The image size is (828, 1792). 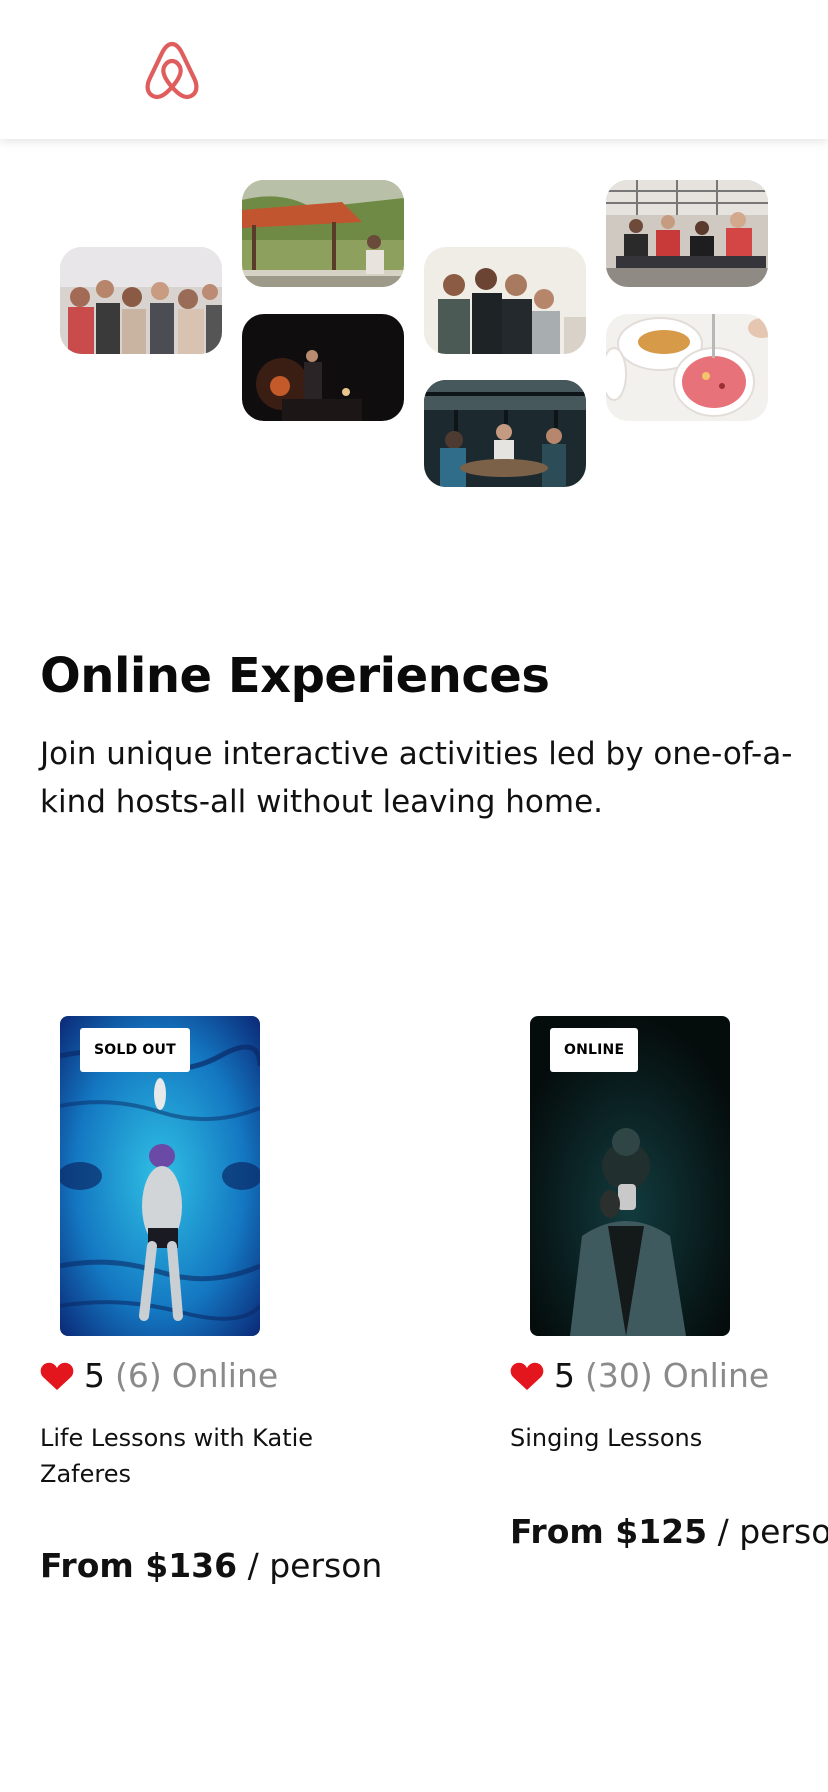 What do you see at coordinates (619, 1375) in the screenshot?
I see `review-count: (30)` at bounding box center [619, 1375].